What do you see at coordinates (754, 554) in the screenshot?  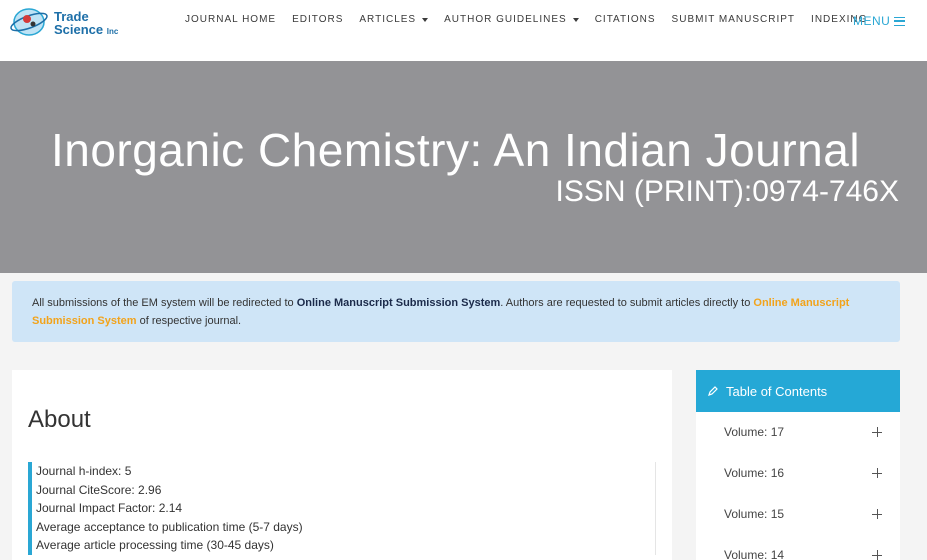 I see `volume-label: Volume: 14` at bounding box center [754, 554].